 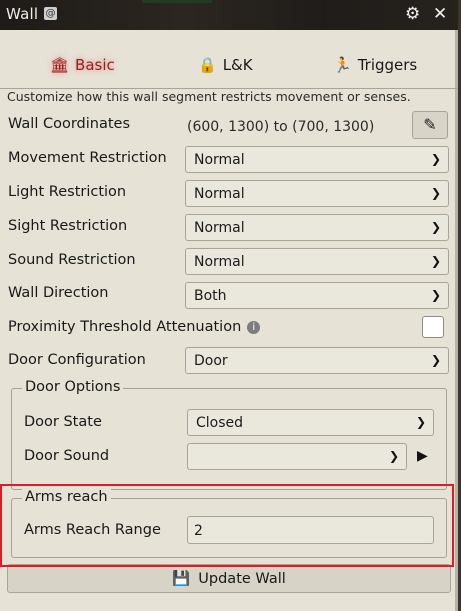 I want to click on light-restriction-label: Light Restriction, so click(x=67, y=192).